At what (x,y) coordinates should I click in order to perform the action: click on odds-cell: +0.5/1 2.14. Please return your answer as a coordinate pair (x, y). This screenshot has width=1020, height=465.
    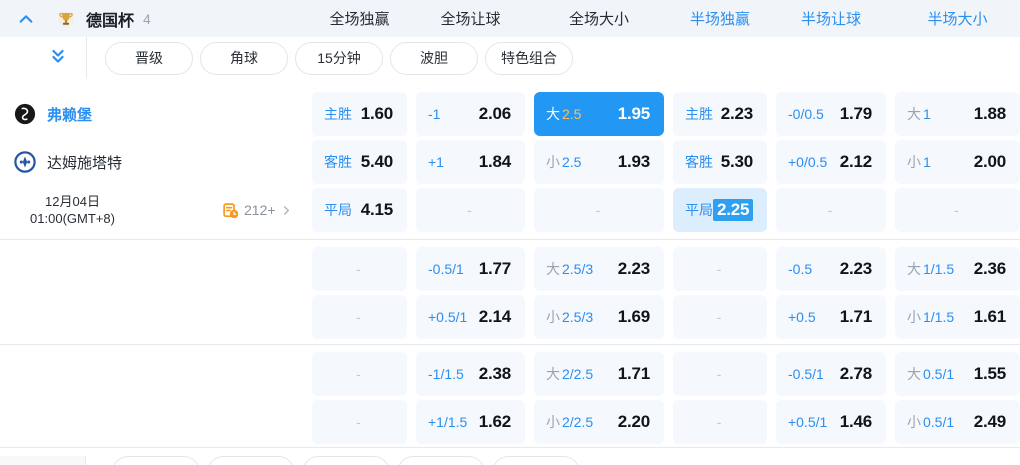
    Looking at the image, I should click on (470, 317).